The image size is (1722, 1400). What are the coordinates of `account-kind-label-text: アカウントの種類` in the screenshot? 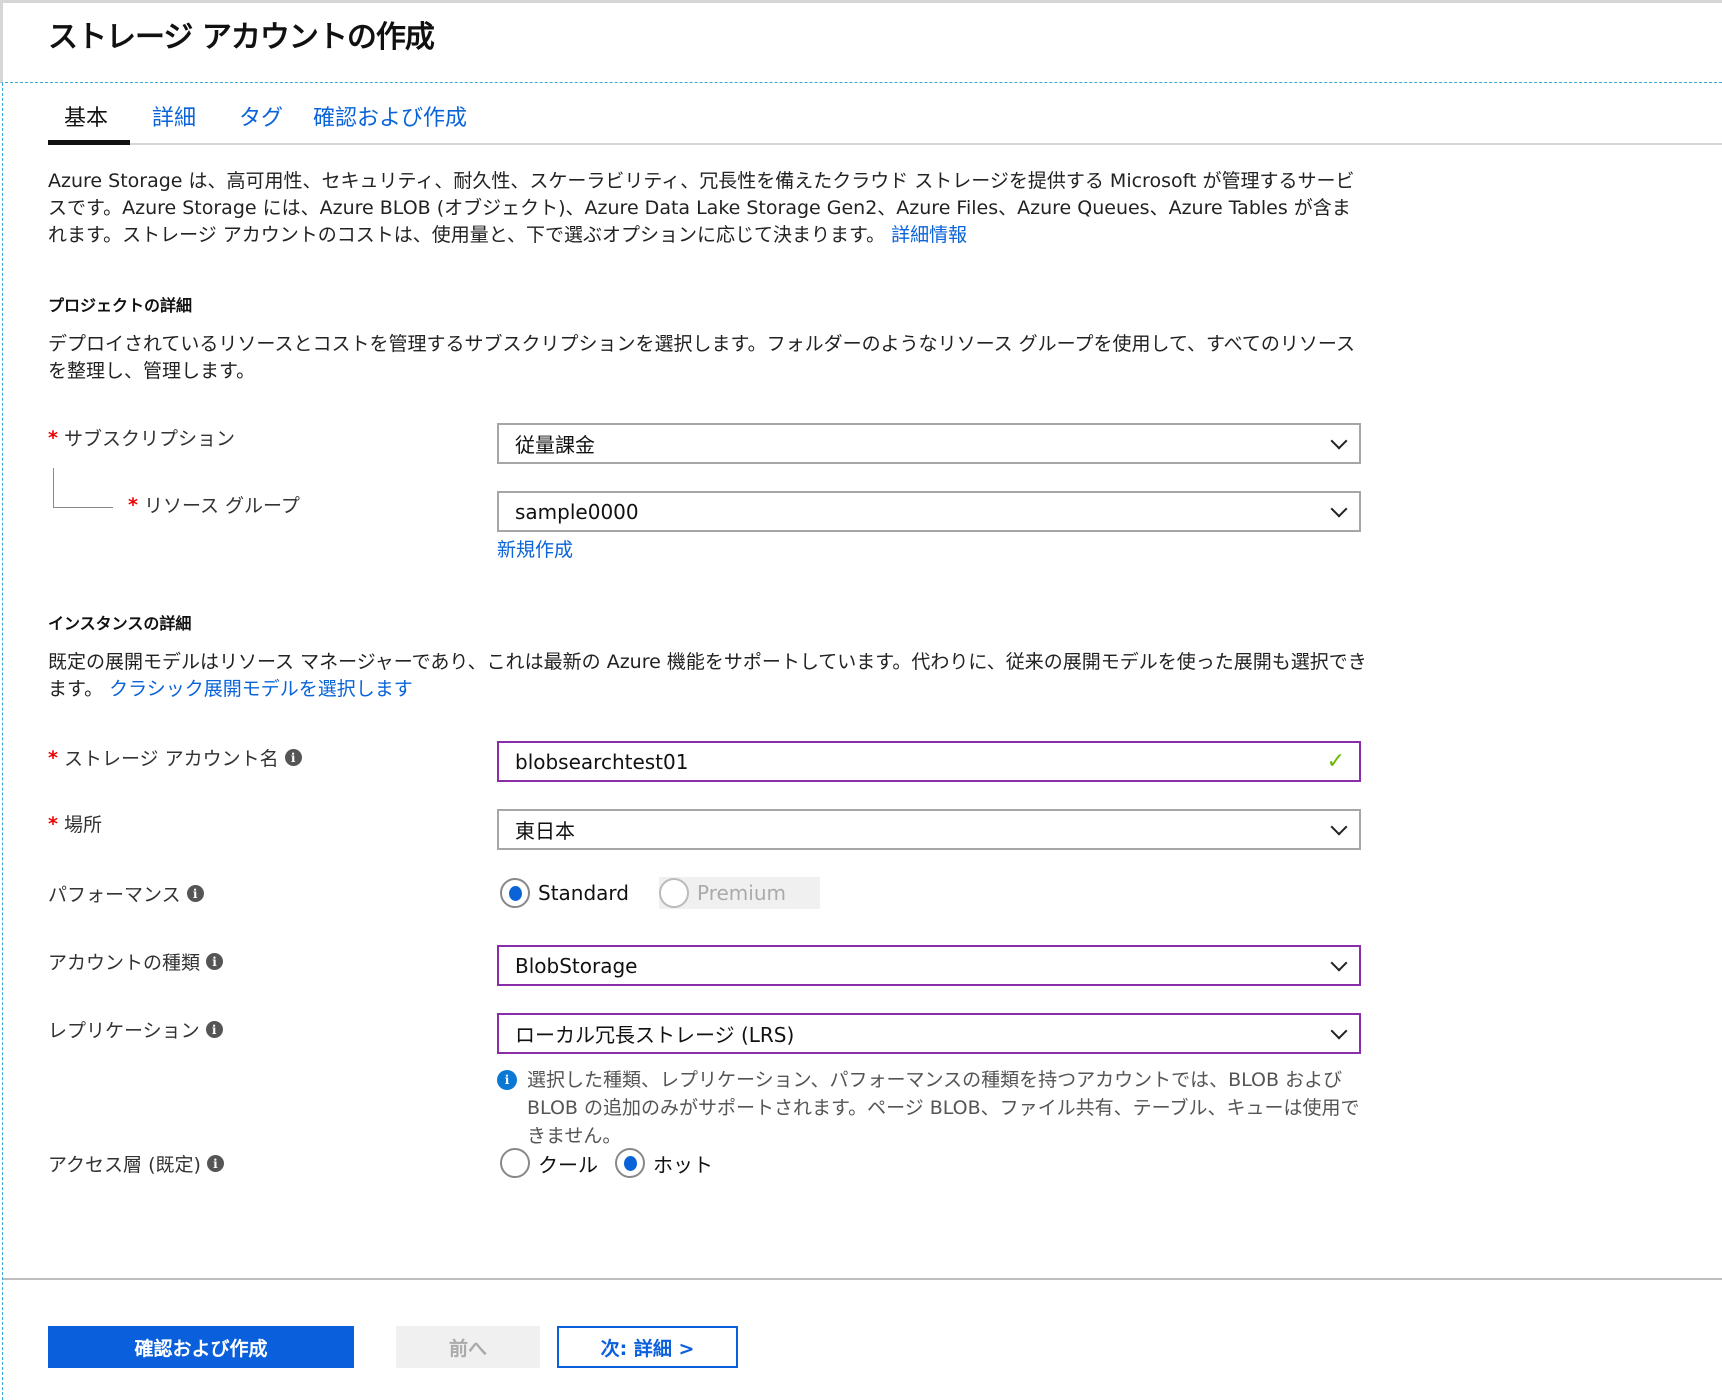 It's located at (124, 963).